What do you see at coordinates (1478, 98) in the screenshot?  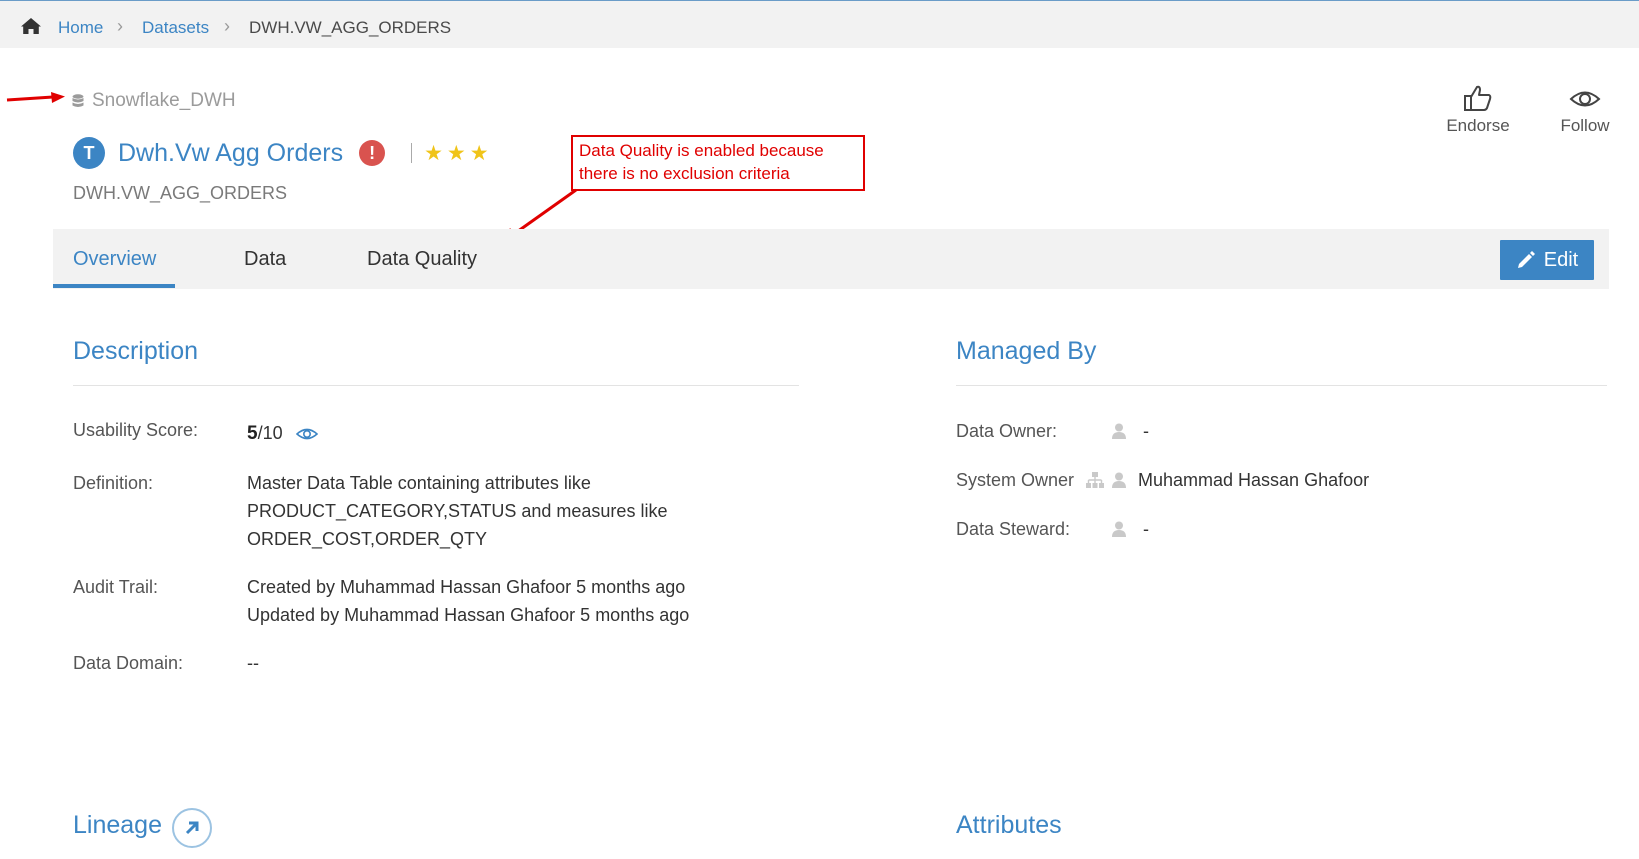 I see `thumbs-up-icon` at bounding box center [1478, 98].